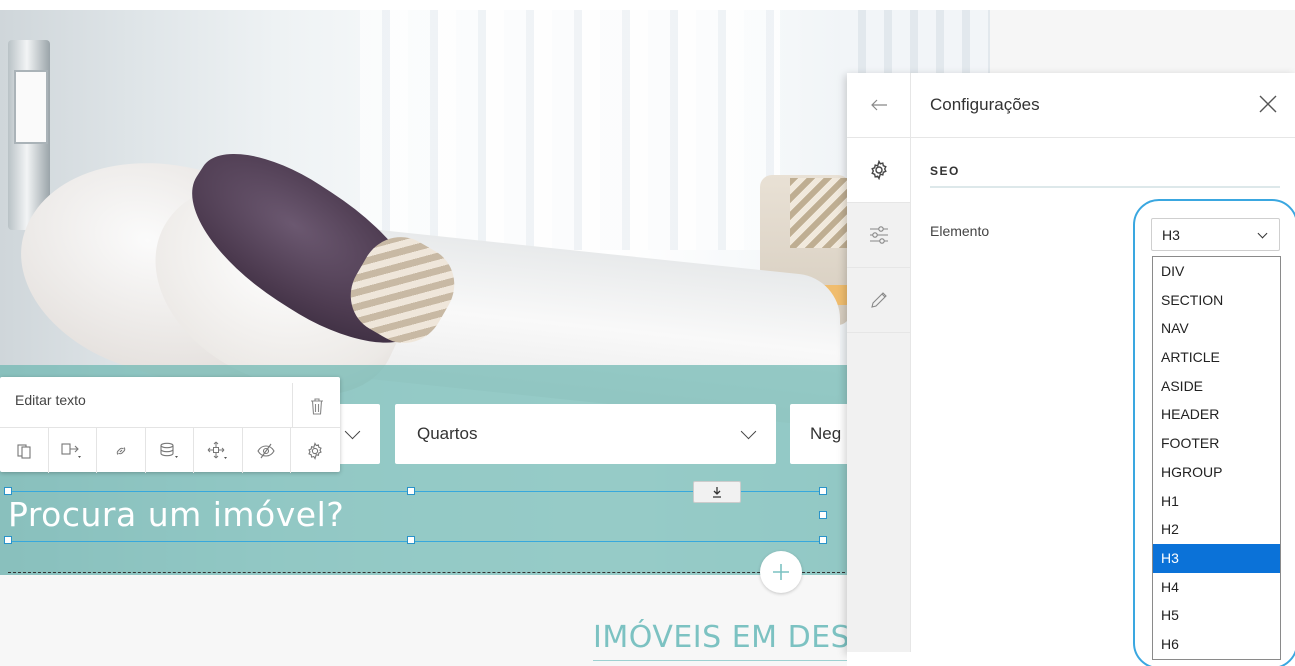 Image resolution: width=1295 pixels, height=666 pixels. I want to click on section-underline, so click(1105, 187).